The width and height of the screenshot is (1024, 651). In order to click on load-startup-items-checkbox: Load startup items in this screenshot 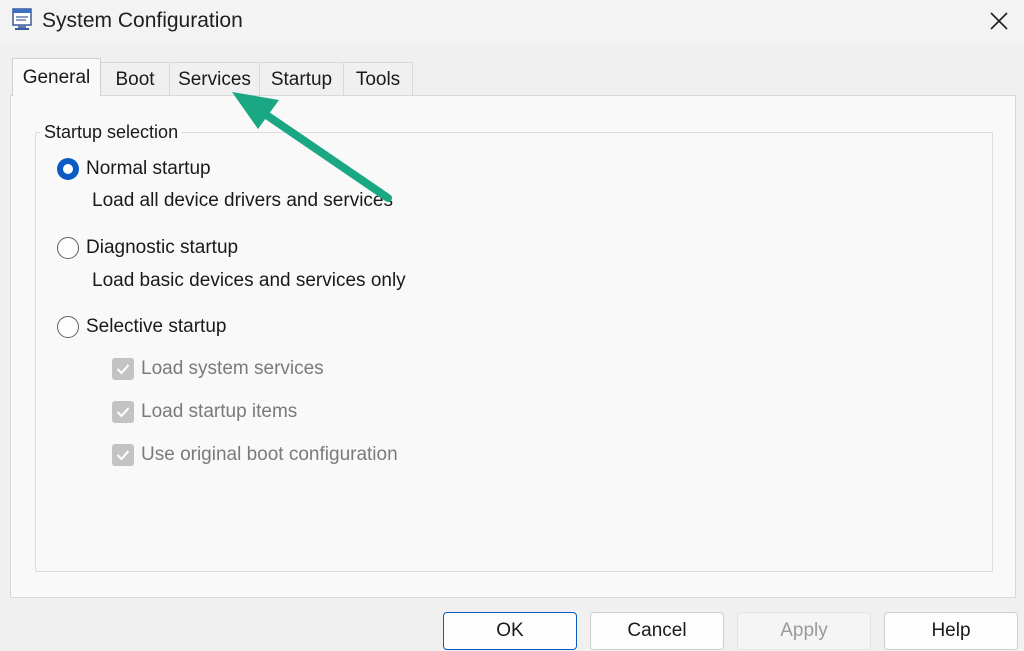, I will do `click(204, 412)`.